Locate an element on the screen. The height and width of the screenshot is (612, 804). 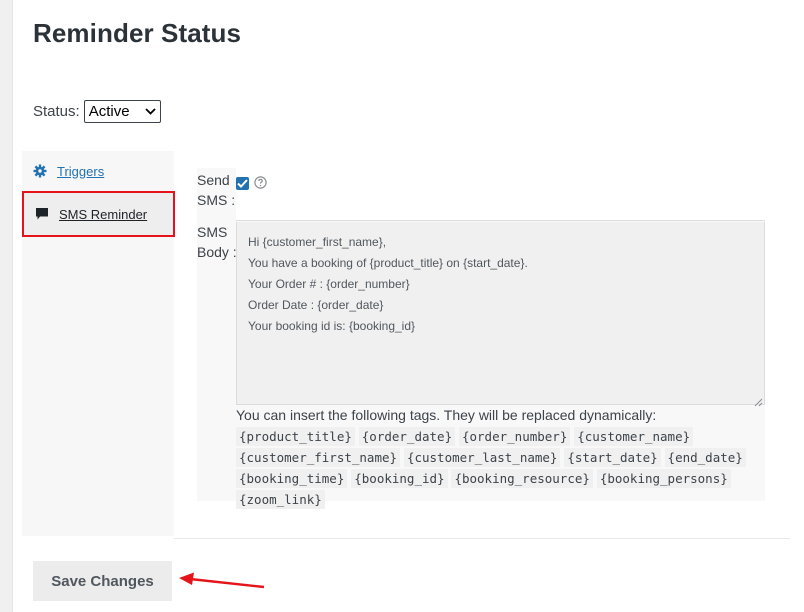
tag-code: {booking_persons} is located at coordinates (663, 478).